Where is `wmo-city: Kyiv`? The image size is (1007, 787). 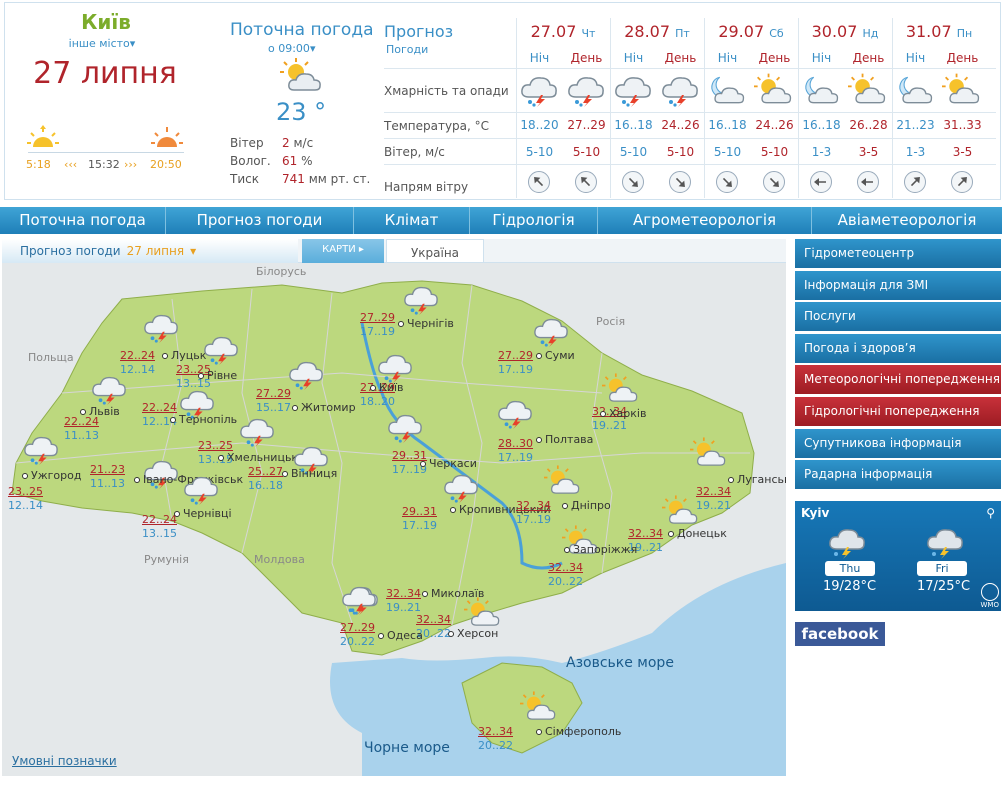
wmo-city: Kyiv is located at coordinates (815, 513).